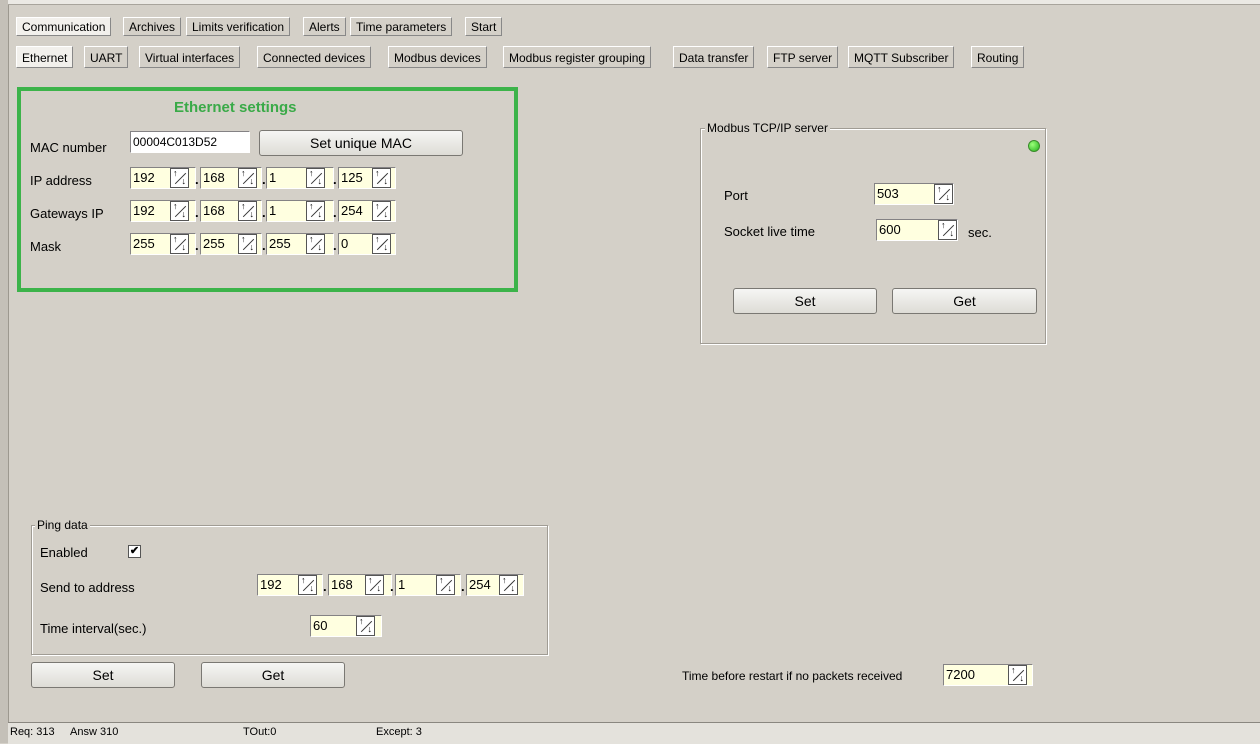  What do you see at coordinates (314, 57) in the screenshot?
I see `subtab-connected-devices: Connected devices` at bounding box center [314, 57].